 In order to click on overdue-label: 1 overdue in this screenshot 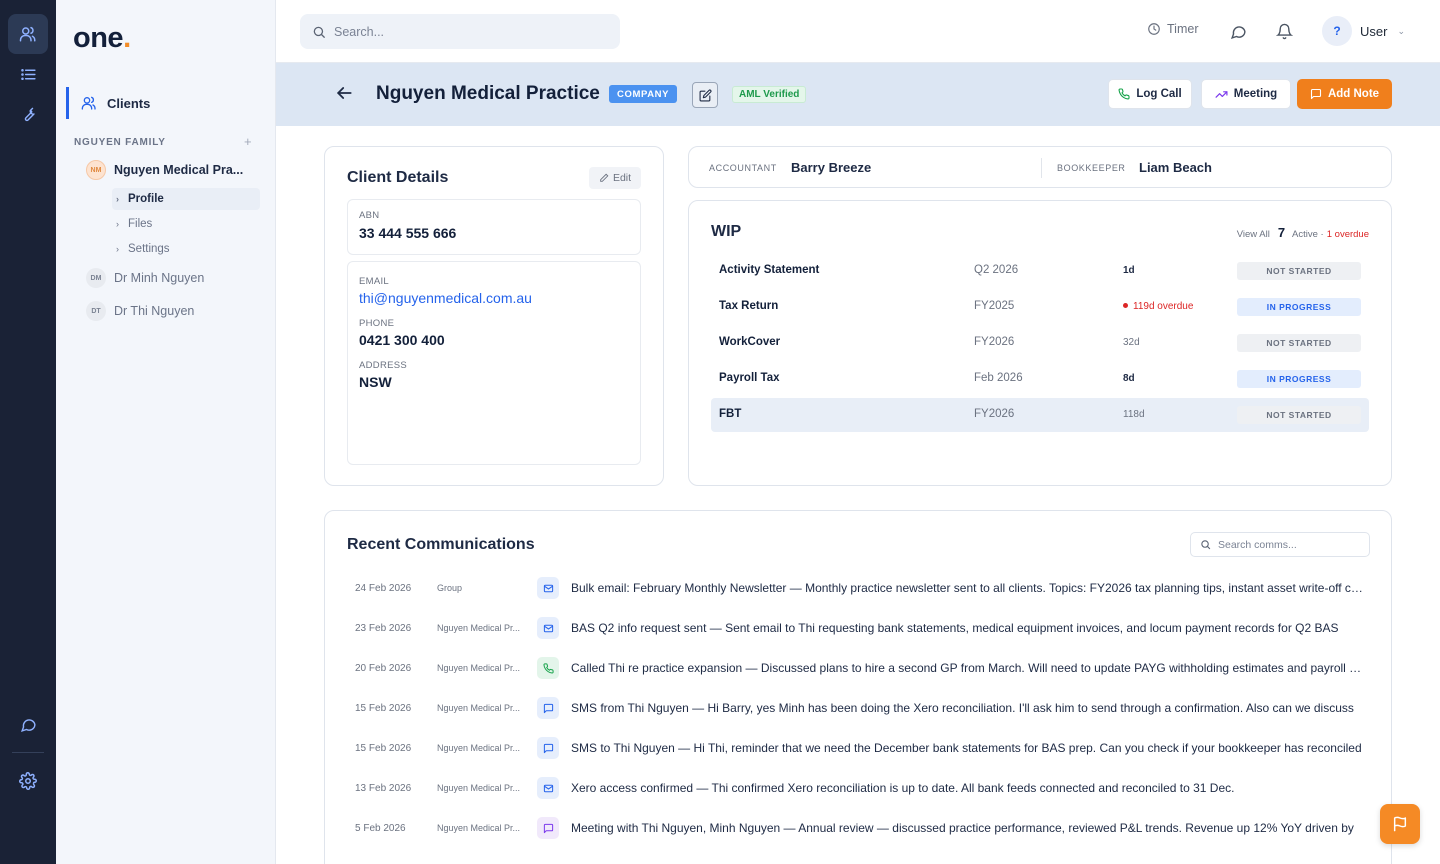, I will do `click(1347, 234)`.